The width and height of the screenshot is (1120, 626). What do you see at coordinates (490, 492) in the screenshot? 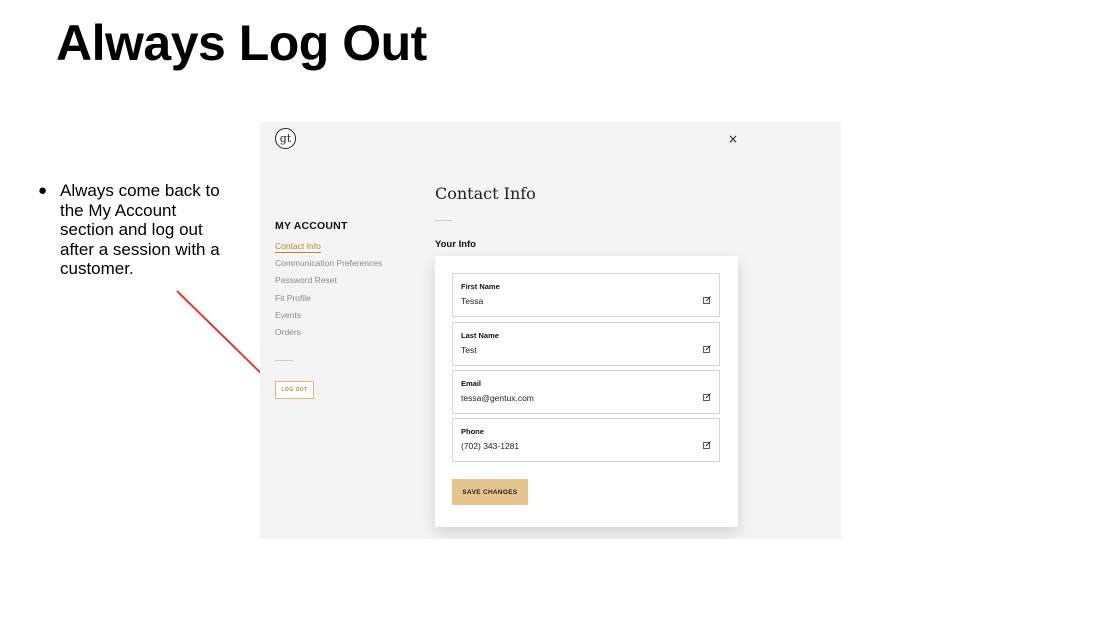
I see `save-changes-button: SAVE CHANGES` at bounding box center [490, 492].